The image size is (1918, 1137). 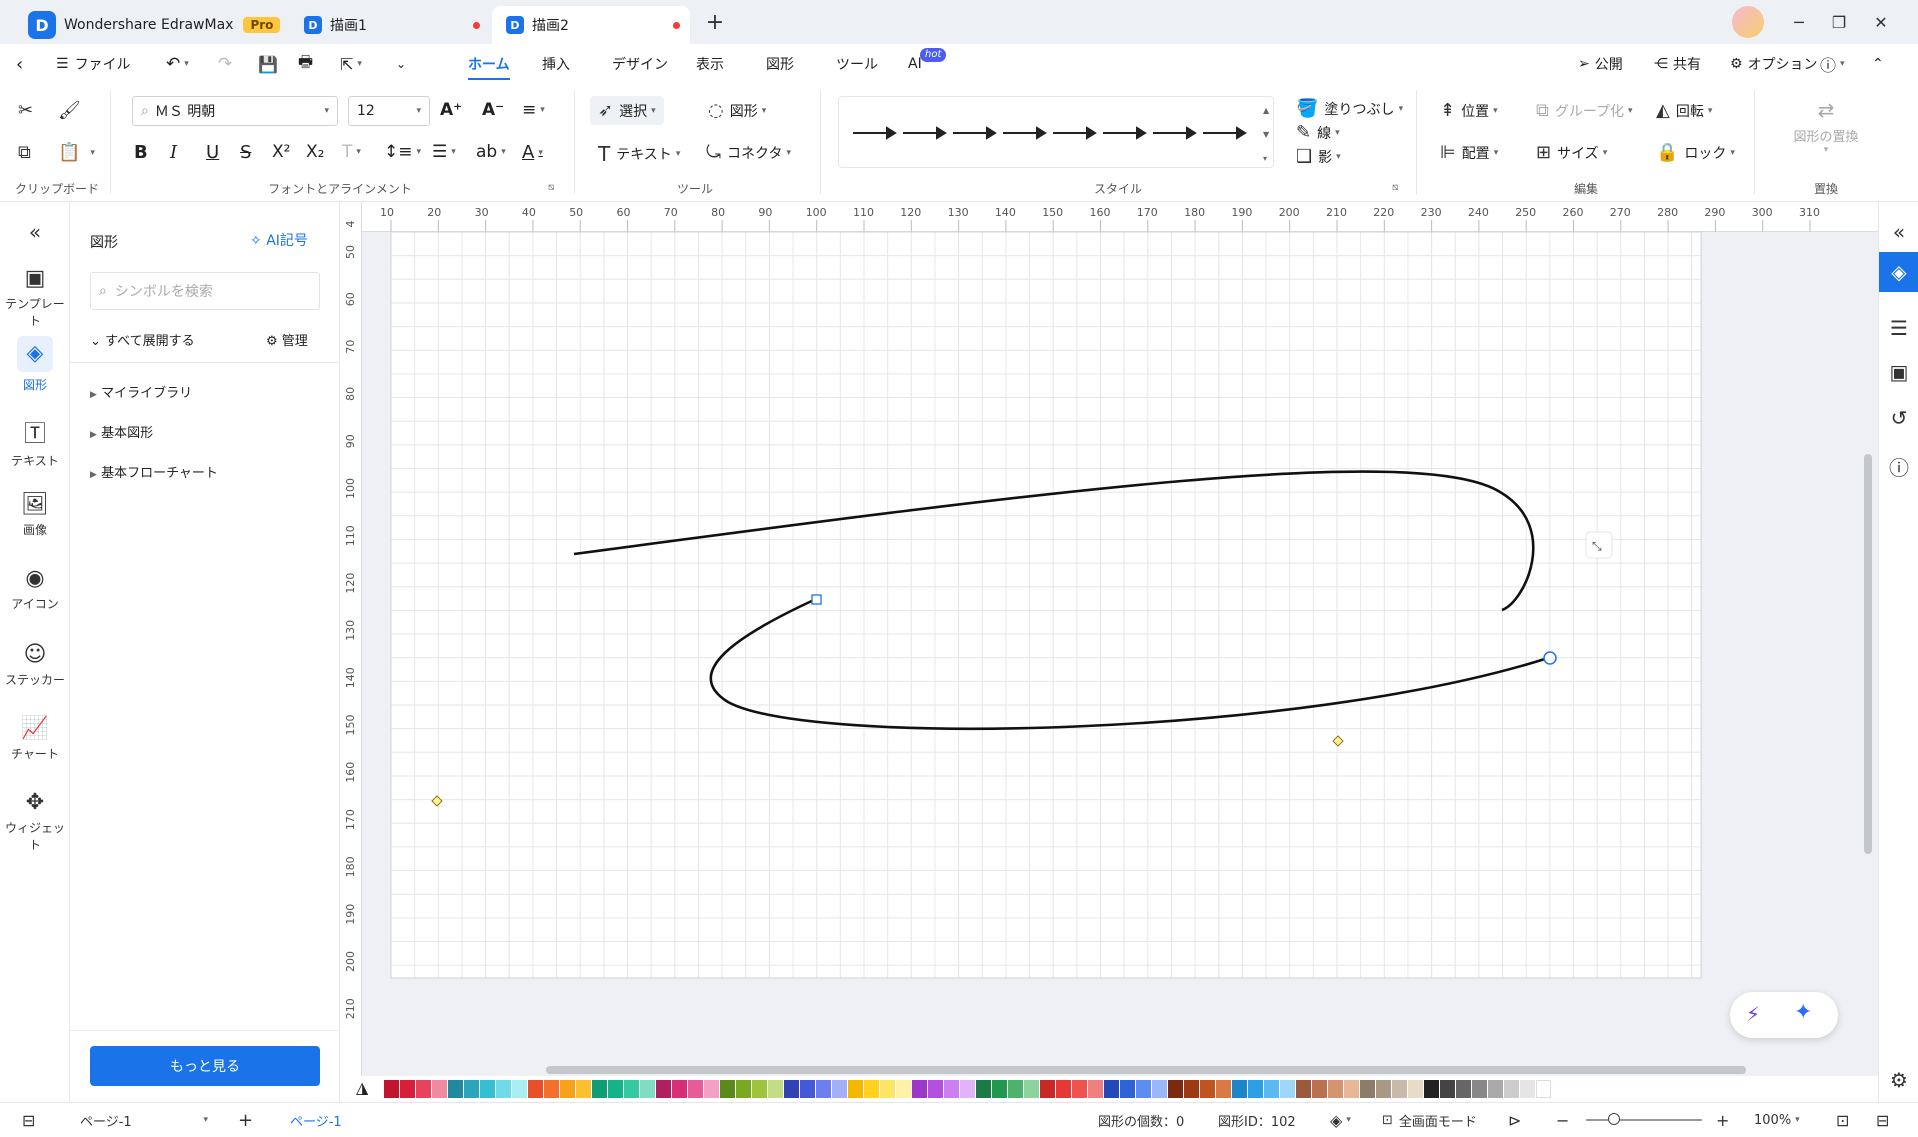 I want to click on tab-design: デザイン, so click(x=640, y=64).